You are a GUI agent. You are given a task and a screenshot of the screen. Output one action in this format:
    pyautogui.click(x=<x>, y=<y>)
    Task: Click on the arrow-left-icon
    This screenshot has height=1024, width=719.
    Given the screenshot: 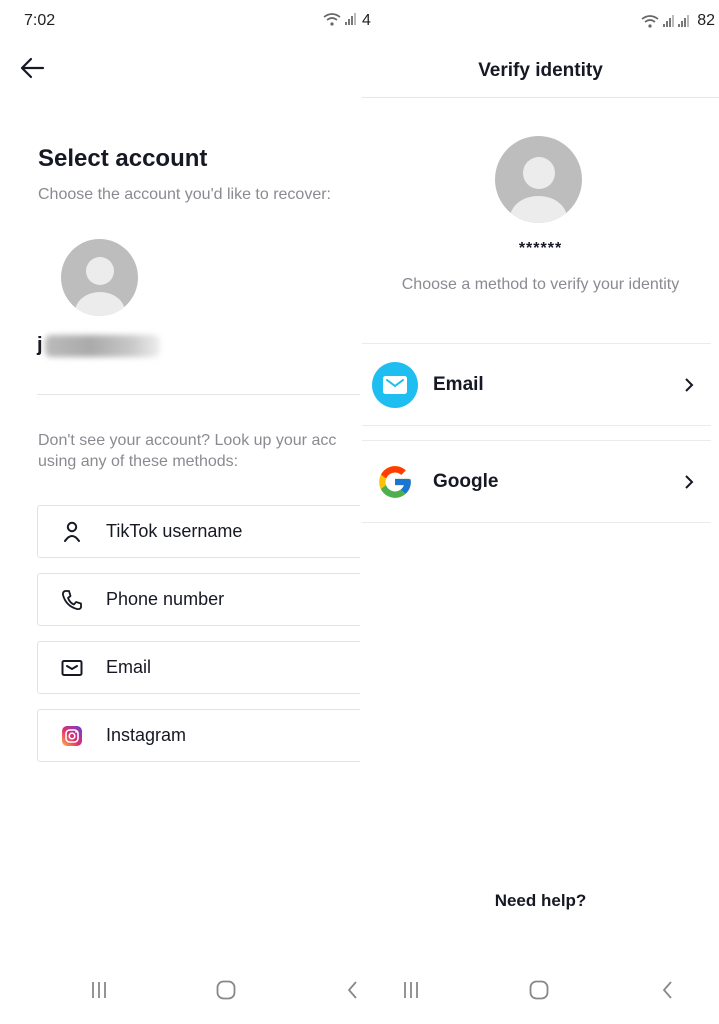 What is the action you would take?
    pyautogui.click(x=32, y=68)
    